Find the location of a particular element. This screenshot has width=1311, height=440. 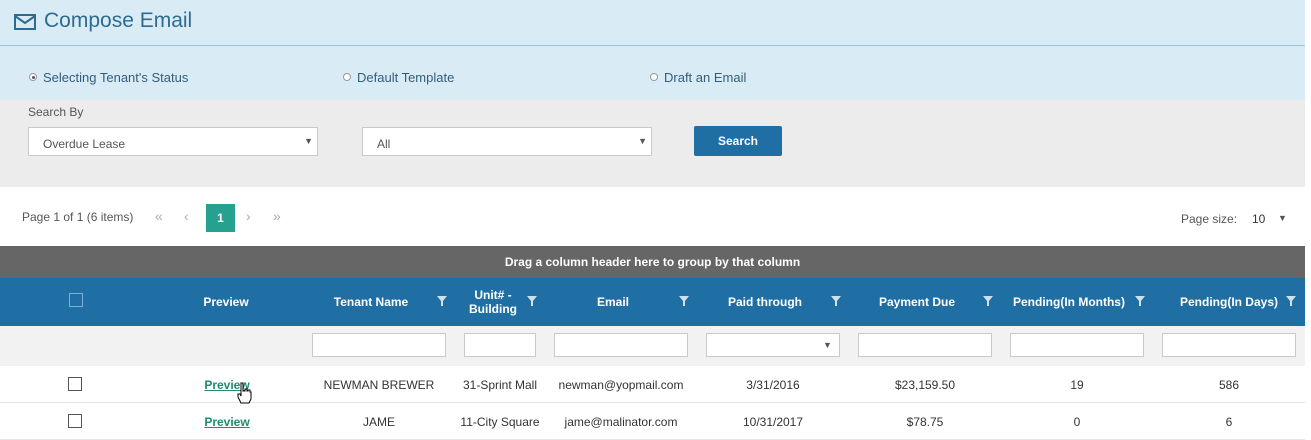

grid-filter-row: ▼ is located at coordinates (652, 346).